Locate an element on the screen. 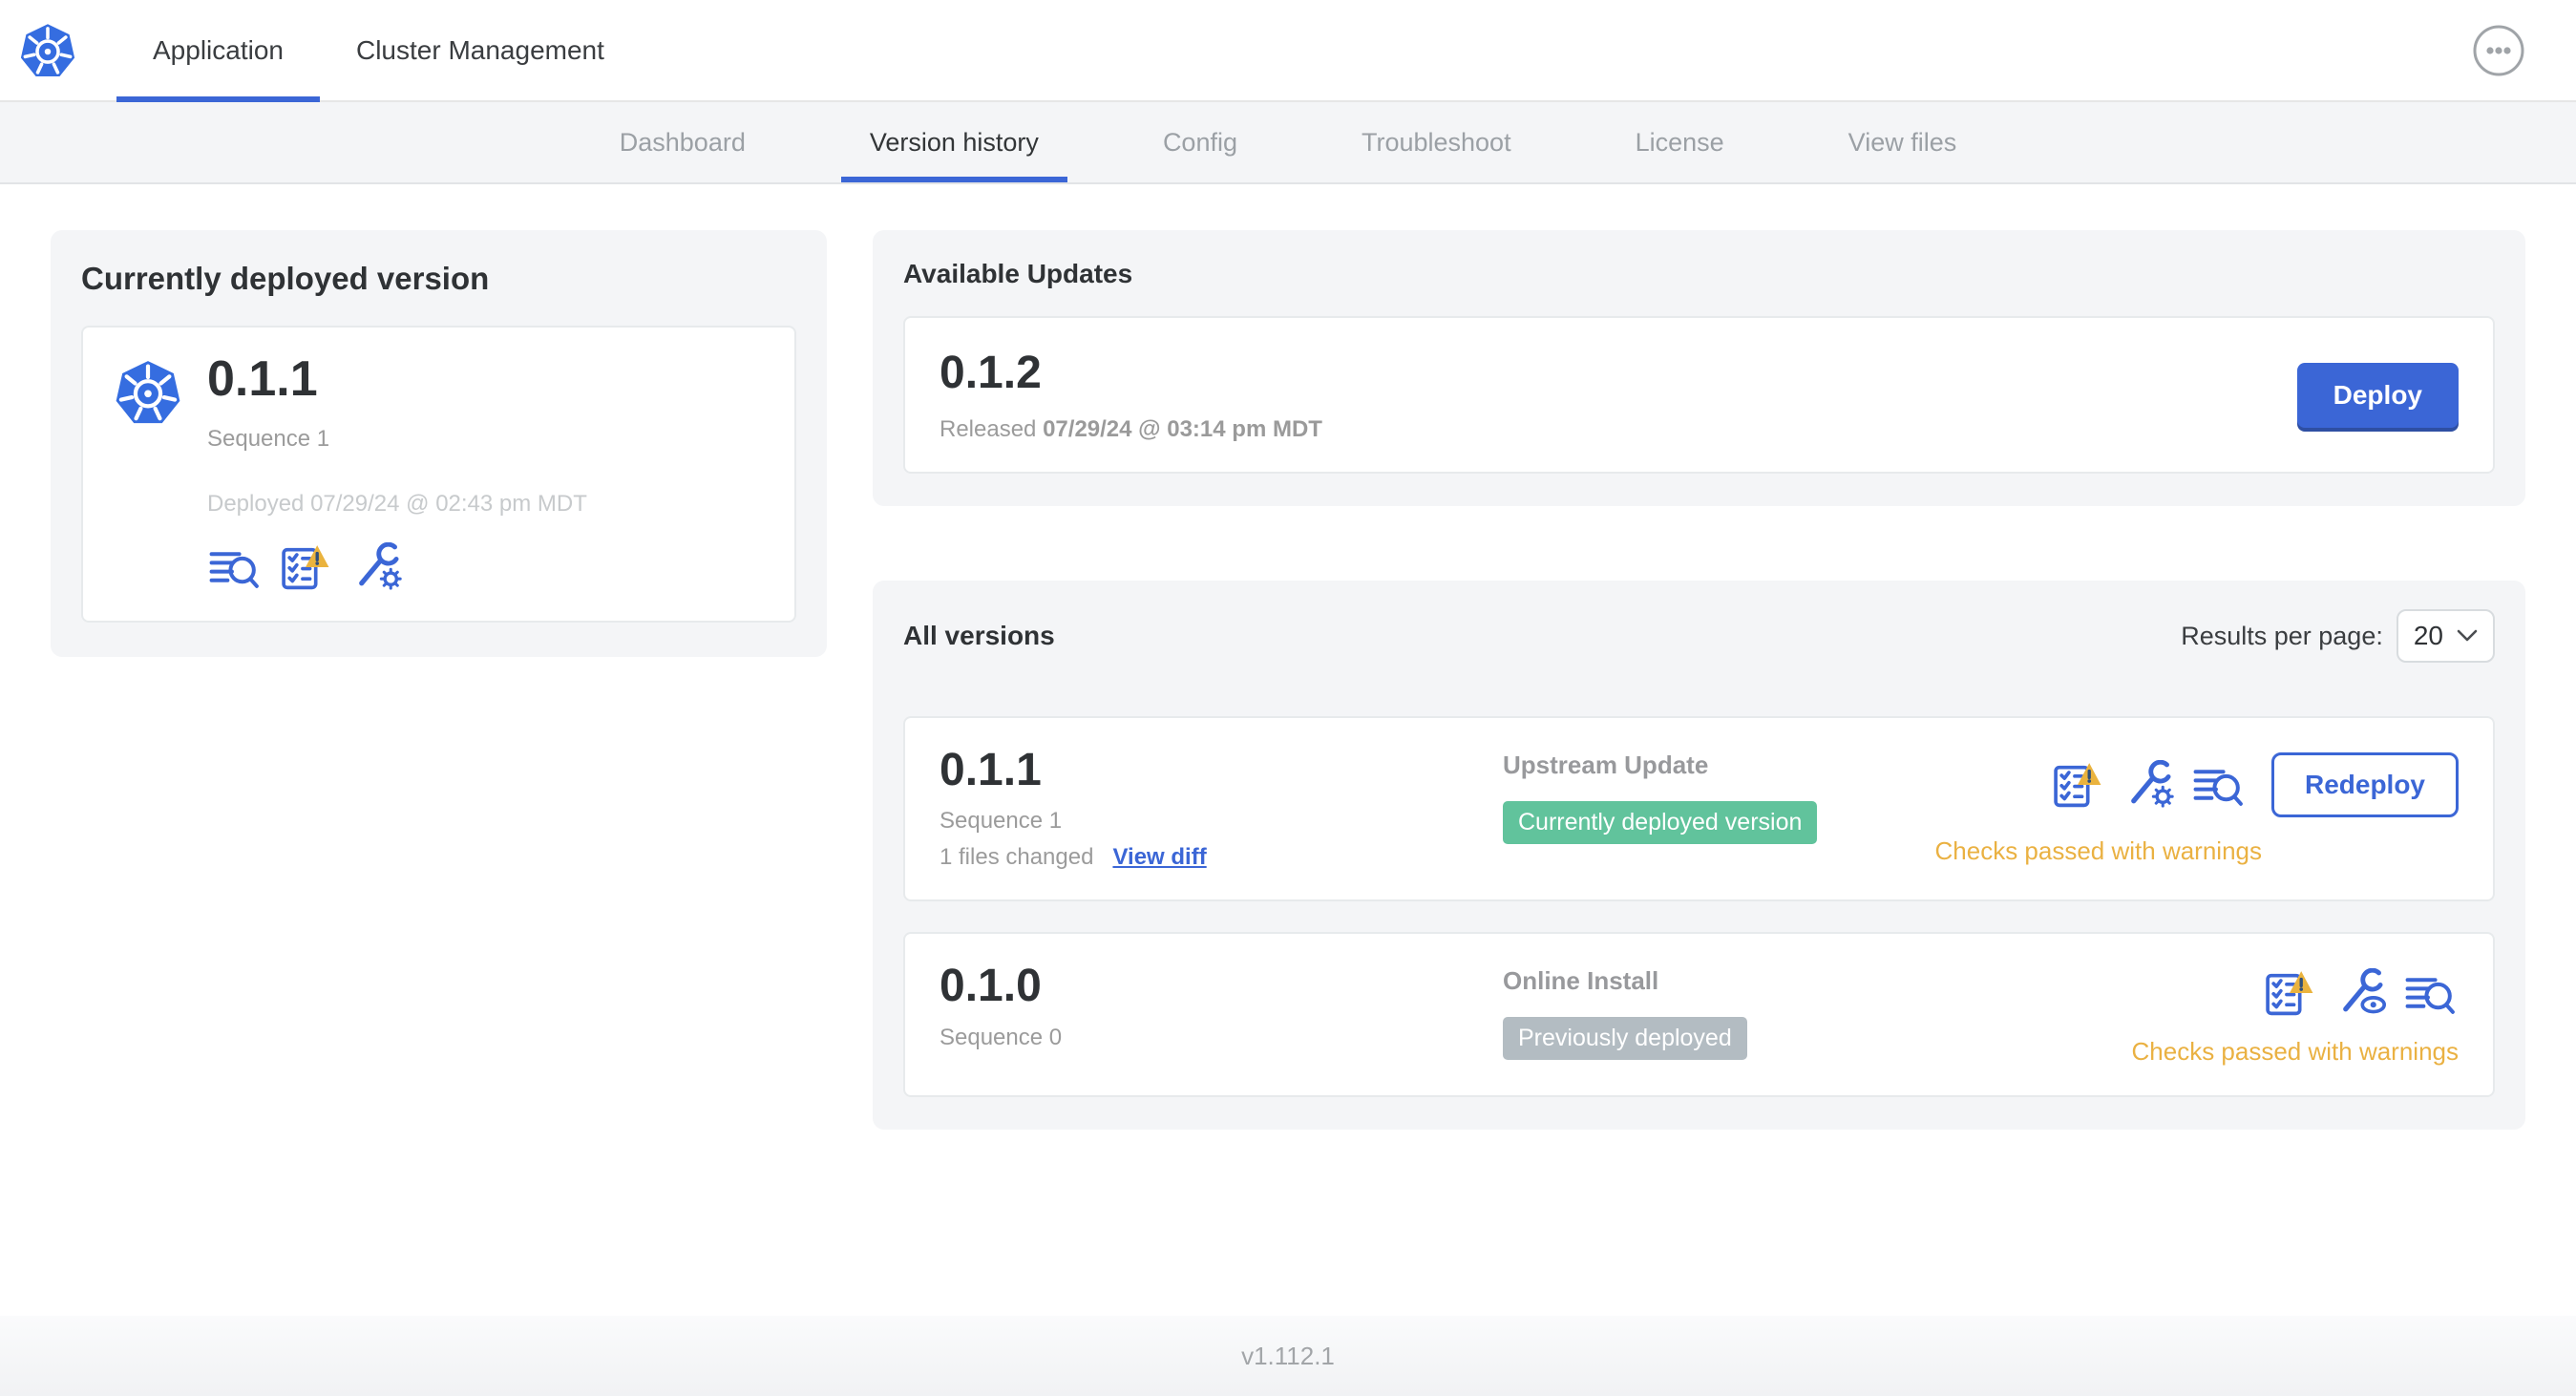 The image size is (2576, 1396). overflow-menu-button is located at coordinates (2498, 50).